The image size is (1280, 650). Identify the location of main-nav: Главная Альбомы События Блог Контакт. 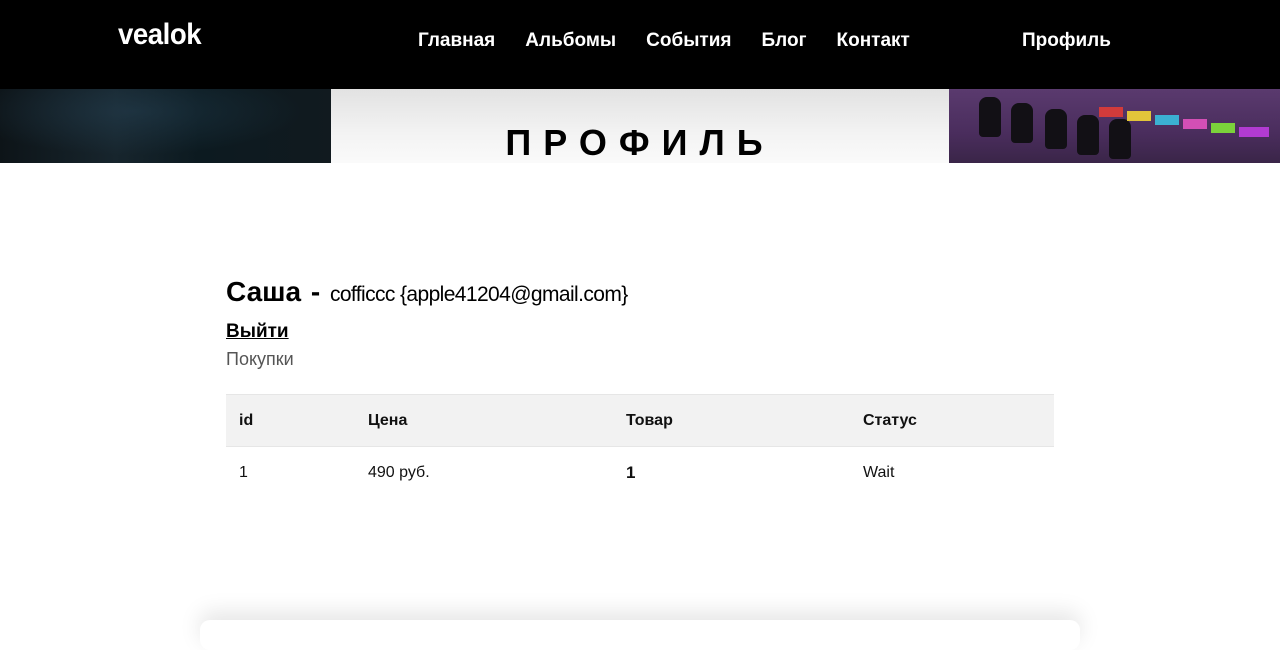
(679, 41).